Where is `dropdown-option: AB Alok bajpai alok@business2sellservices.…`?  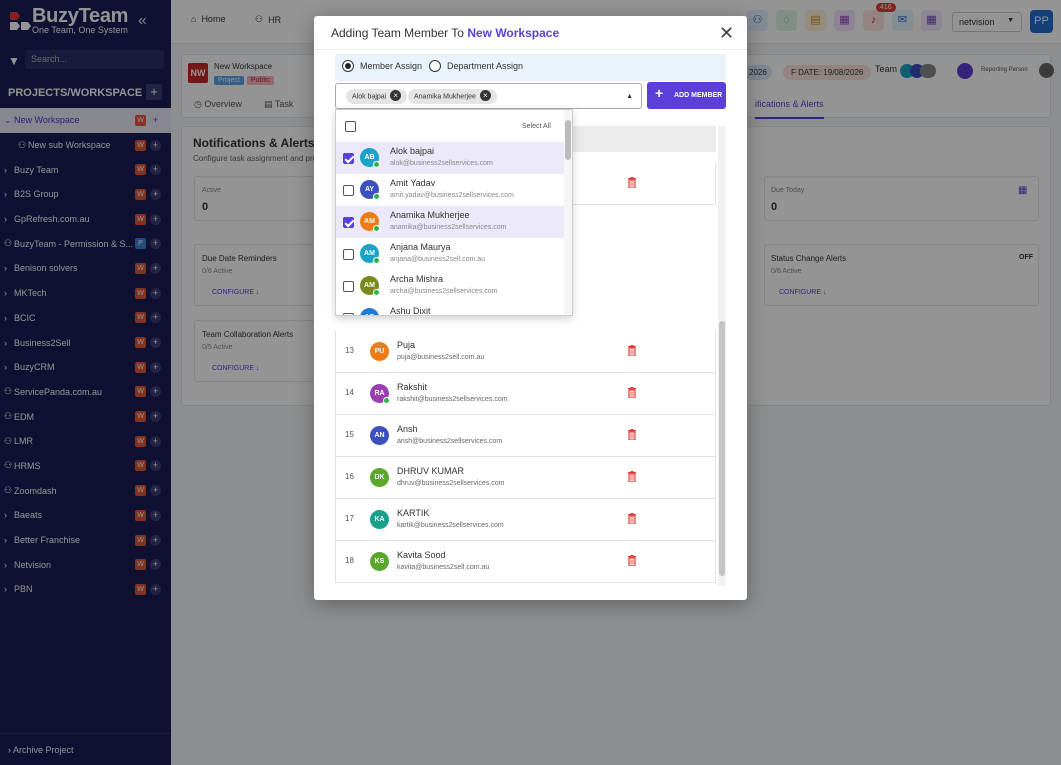
dropdown-option: AB Alok bajpai alok@business2sellservices.… is located at coordinates (450, 158).